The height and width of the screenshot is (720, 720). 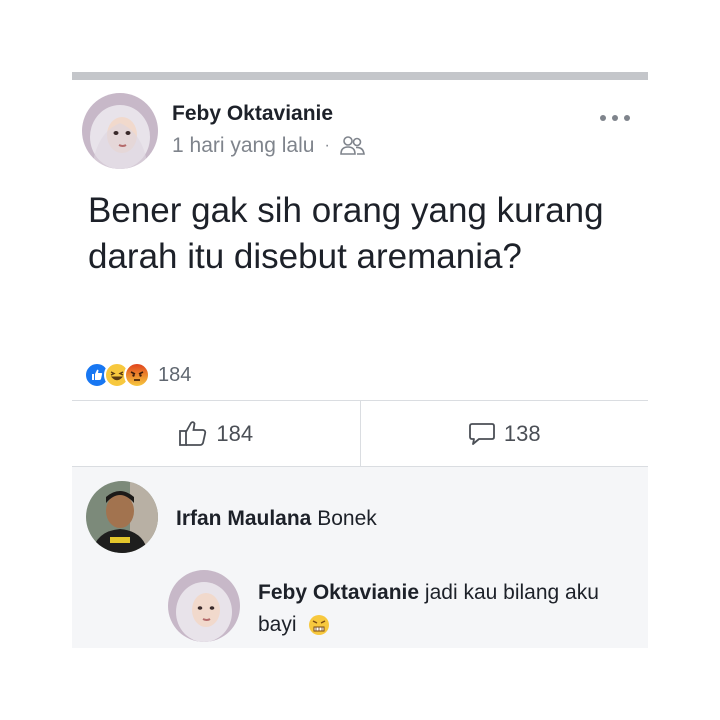 I want to click on more-options-icon, so click(x=615, y=115).